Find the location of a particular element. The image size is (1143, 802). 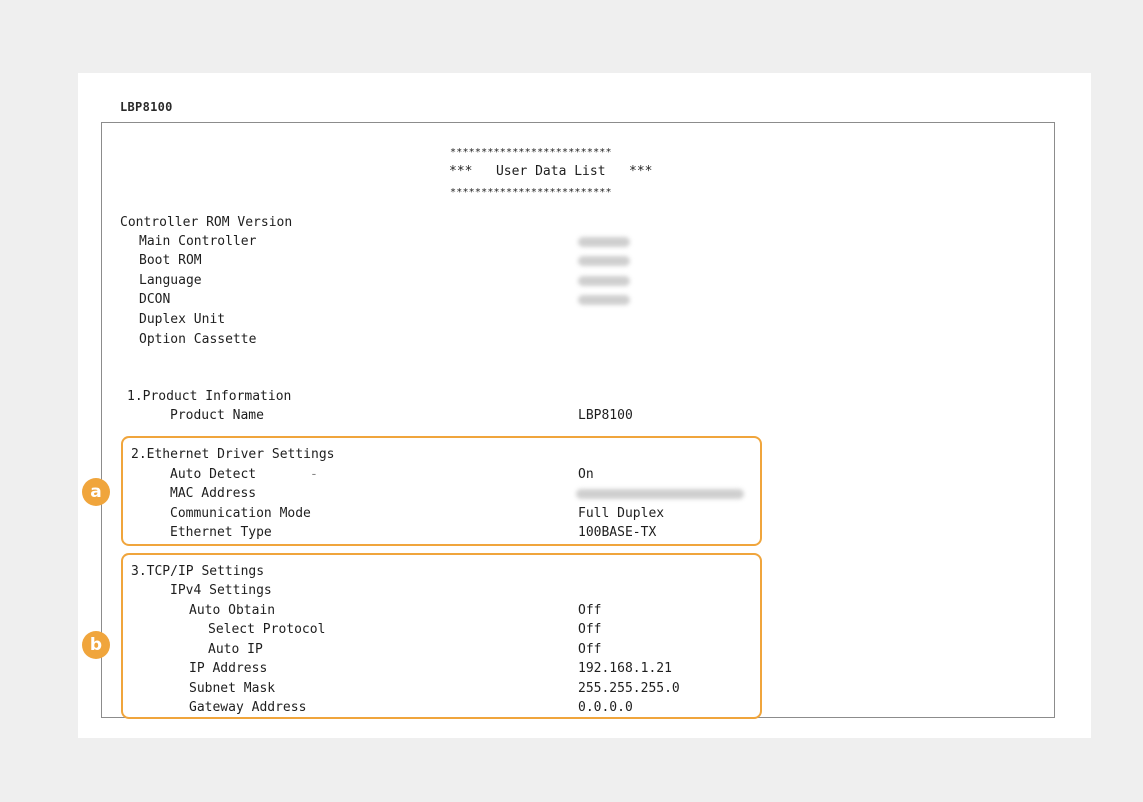

auto-ip-value: Off is located at coordinates (590, 649).